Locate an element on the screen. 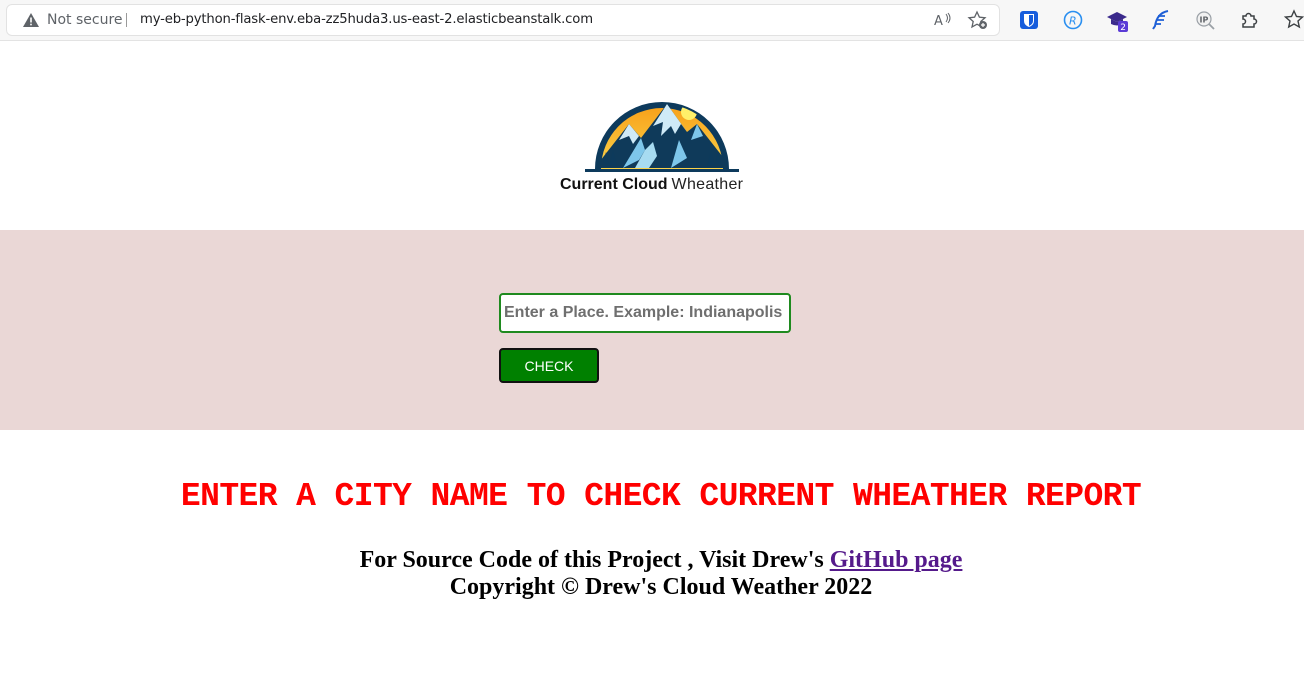 This screenshot has height=673, width=1304. warning-icon is located at coordinates (31, 20).